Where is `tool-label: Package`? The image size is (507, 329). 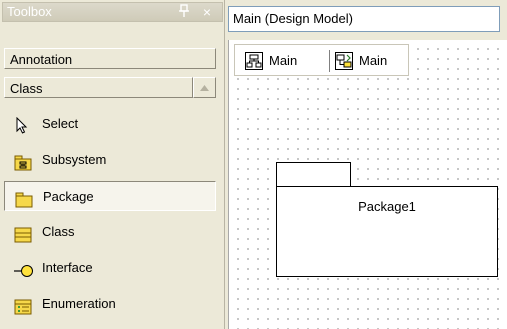 tool-label: Package is located at coordinates (68, 196).